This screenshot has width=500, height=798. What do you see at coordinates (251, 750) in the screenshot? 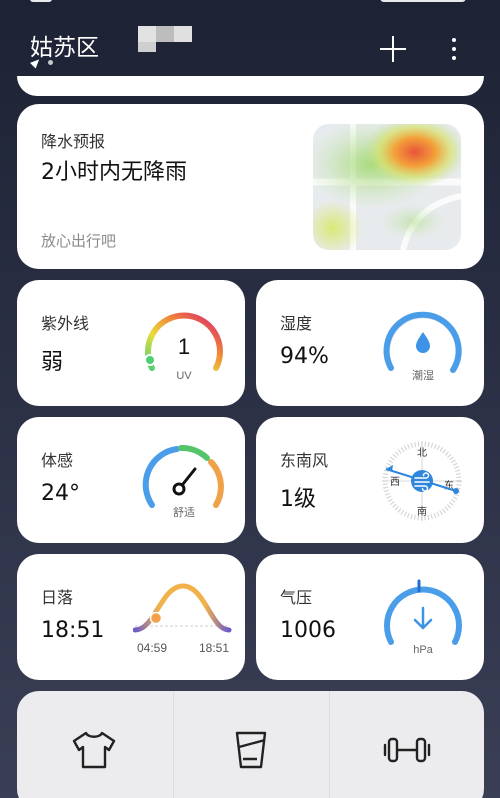
I see `cup-icon` at bounding box center [251, 750].